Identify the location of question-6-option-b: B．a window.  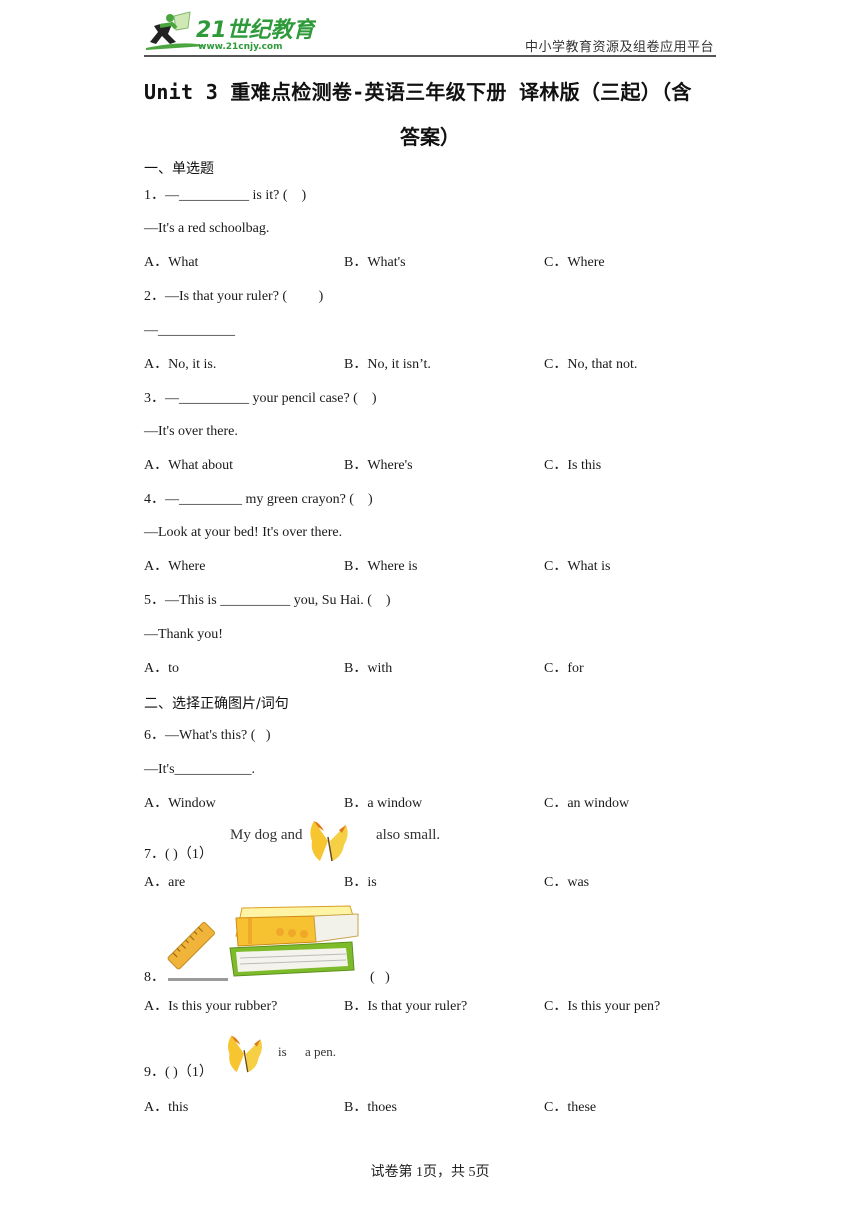
(383, 804).